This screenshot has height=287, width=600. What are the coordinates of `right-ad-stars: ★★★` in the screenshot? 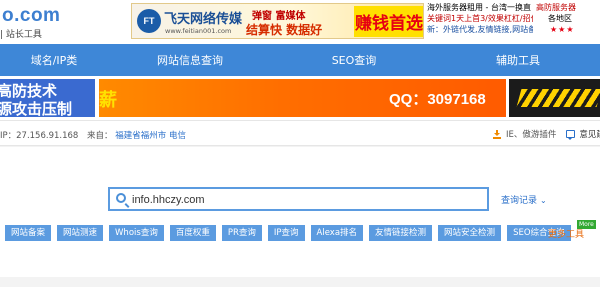 It's located at (562, 29).